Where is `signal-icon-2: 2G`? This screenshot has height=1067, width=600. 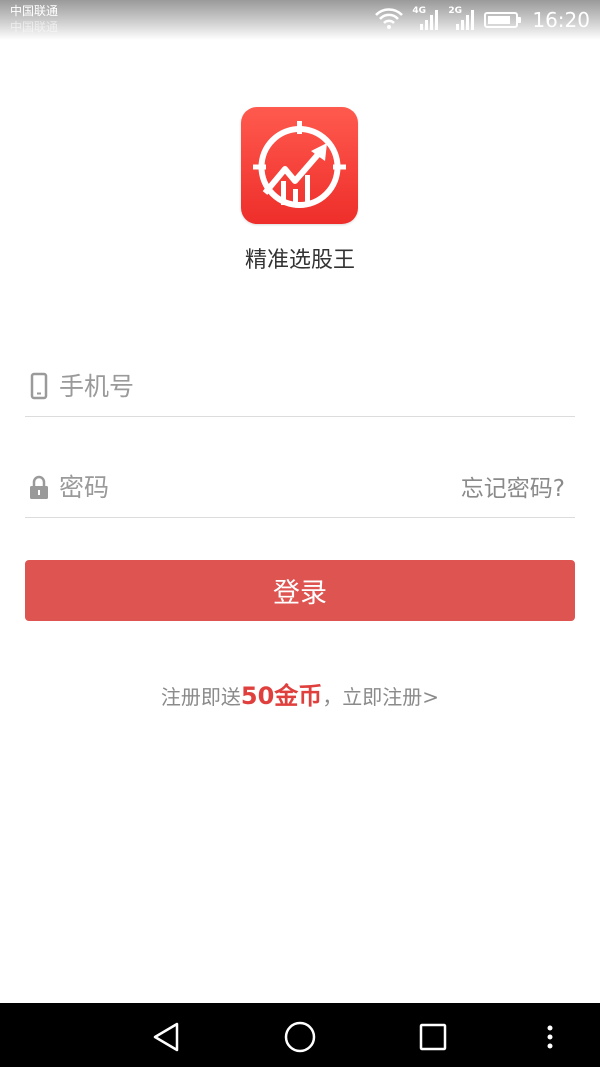
signal-icon-2: 2G is located at coordinates (462, 19).